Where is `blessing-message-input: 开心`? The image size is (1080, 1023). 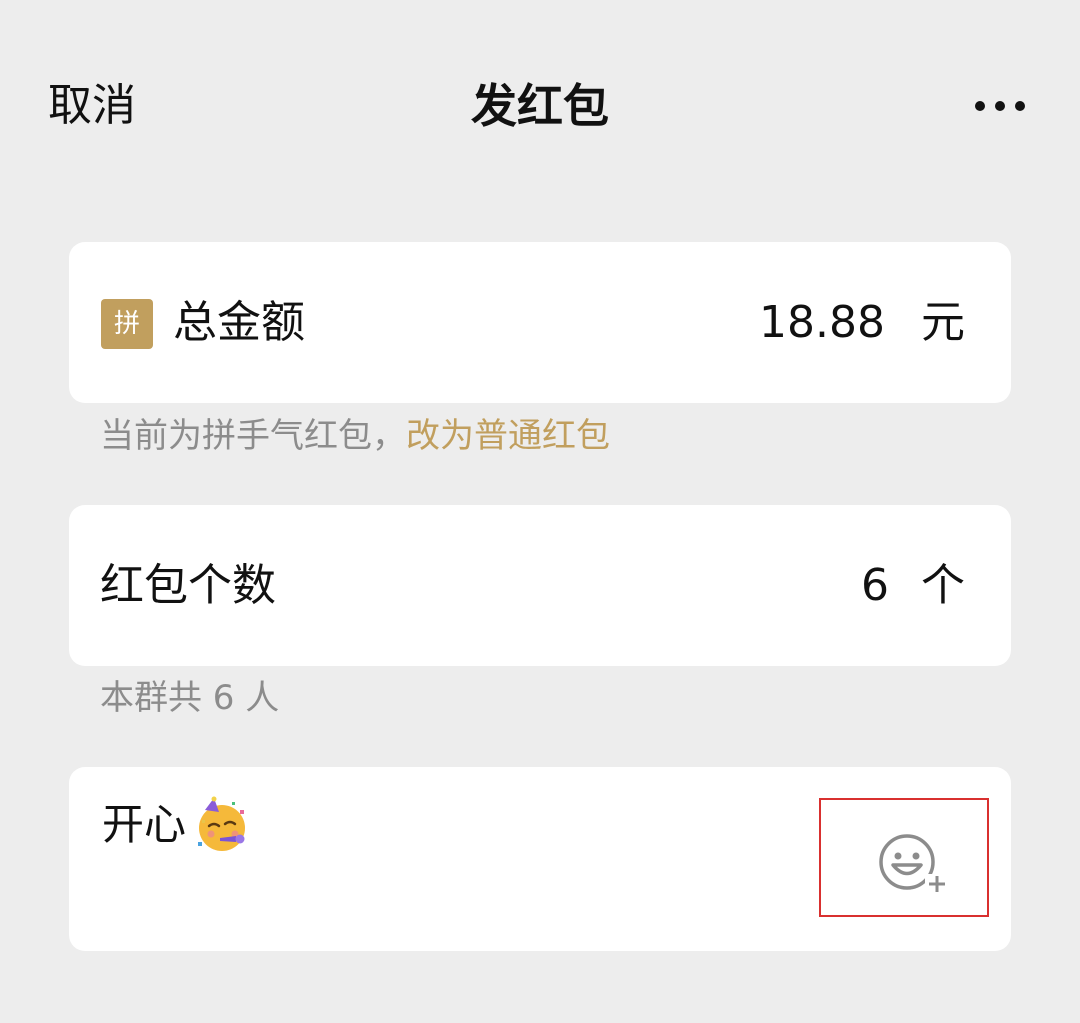 blessing-message-input: 开心 is located at coordinates (176, 825).